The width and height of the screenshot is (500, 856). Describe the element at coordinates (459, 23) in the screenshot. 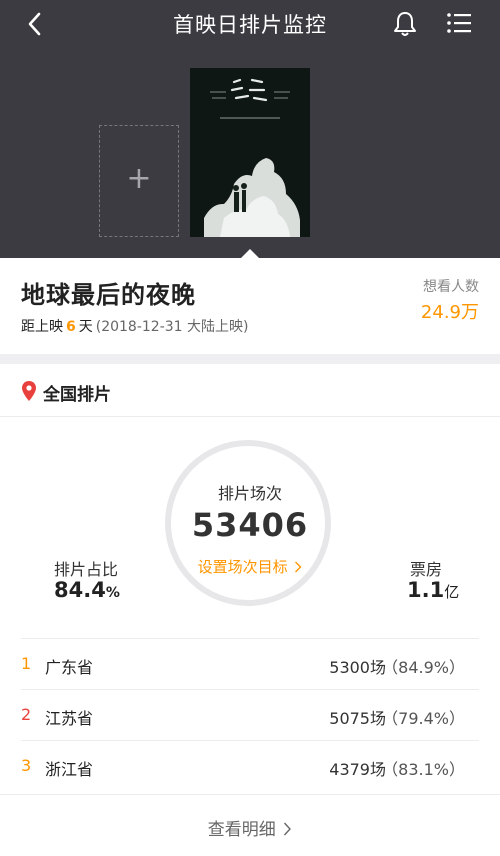

I see `list-menu-icon` at that location.